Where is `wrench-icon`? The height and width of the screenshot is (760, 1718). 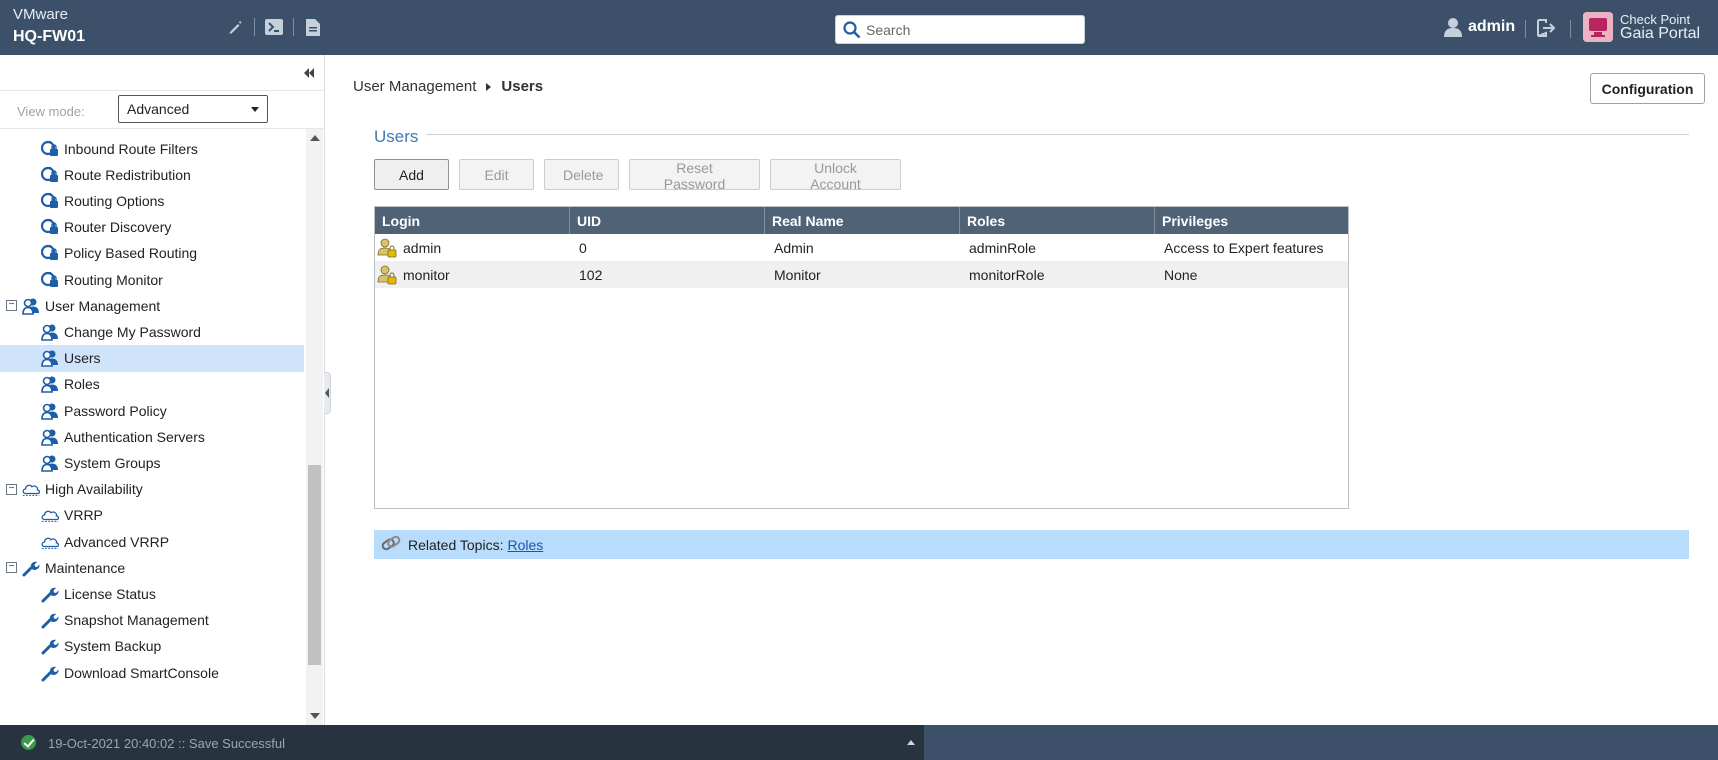 wrench-icon is located at coordinates (50, 594).